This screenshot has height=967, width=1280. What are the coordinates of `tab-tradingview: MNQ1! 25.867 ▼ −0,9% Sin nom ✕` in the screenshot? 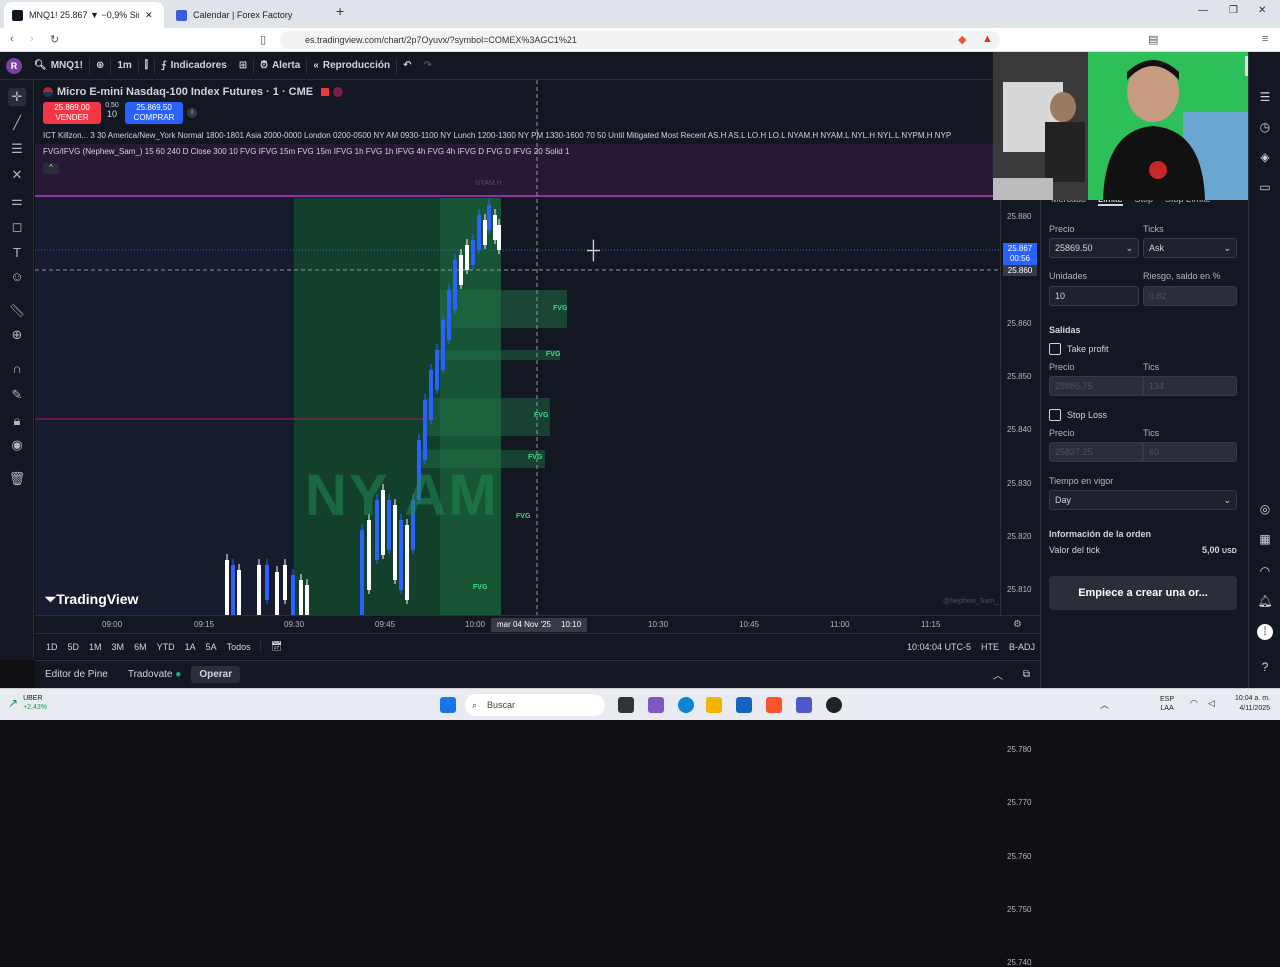 It's located at (84, 15).